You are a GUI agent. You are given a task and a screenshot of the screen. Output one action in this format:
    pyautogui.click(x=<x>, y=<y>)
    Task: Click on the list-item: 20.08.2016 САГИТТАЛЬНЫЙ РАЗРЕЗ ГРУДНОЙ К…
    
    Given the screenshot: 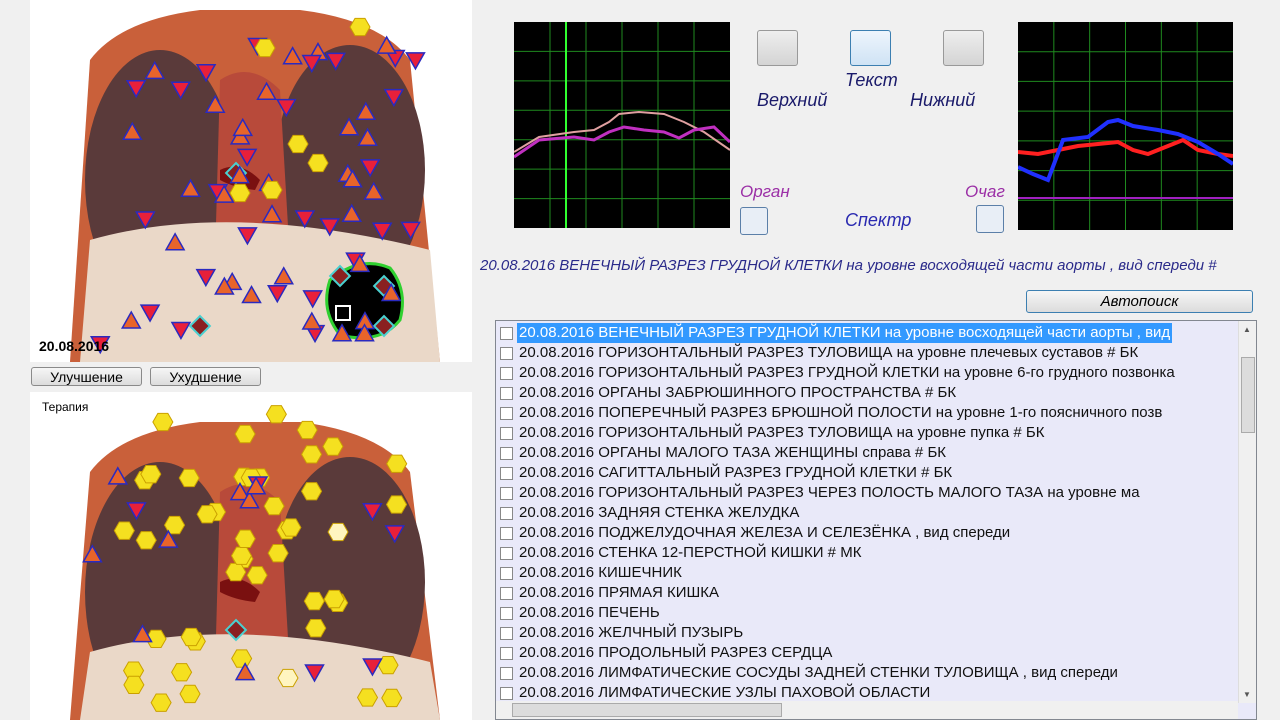 What is the action you would take?
    pyautogui.click(x=876, y=473)
    